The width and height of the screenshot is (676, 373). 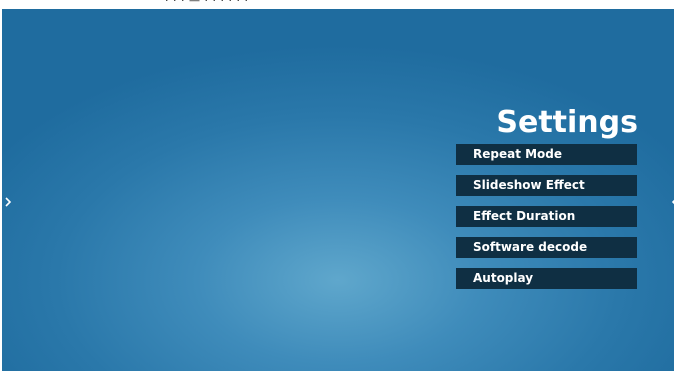 I want to click on menu-item-software-decode: Software decode, so click(x=546, y=247).